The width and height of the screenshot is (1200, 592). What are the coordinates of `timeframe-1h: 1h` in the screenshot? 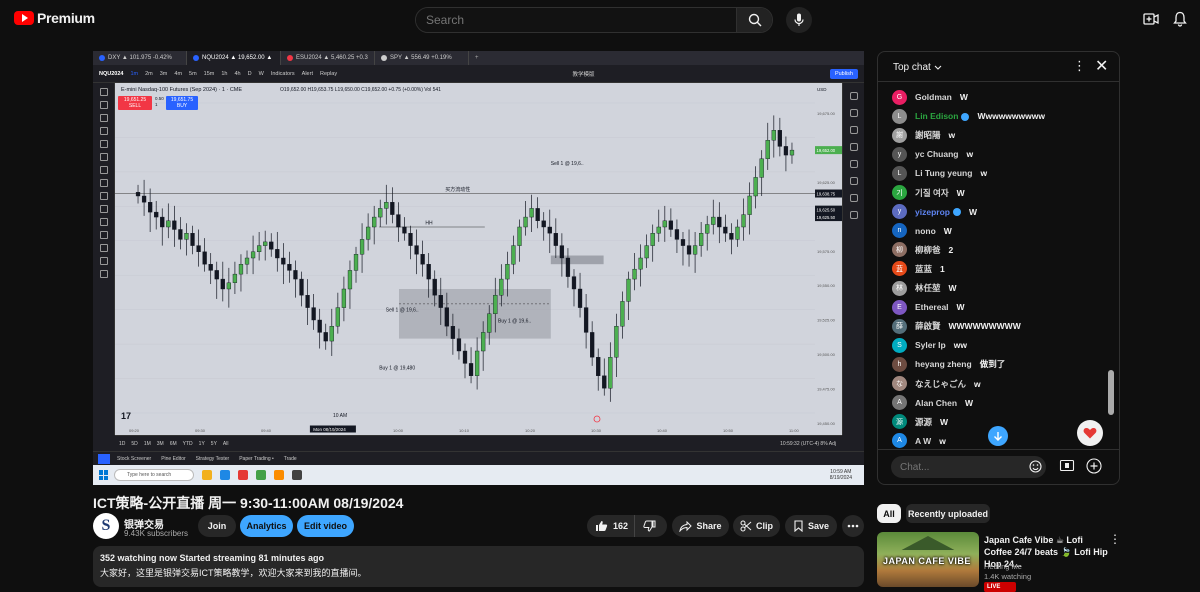 It's located at (224, 74).